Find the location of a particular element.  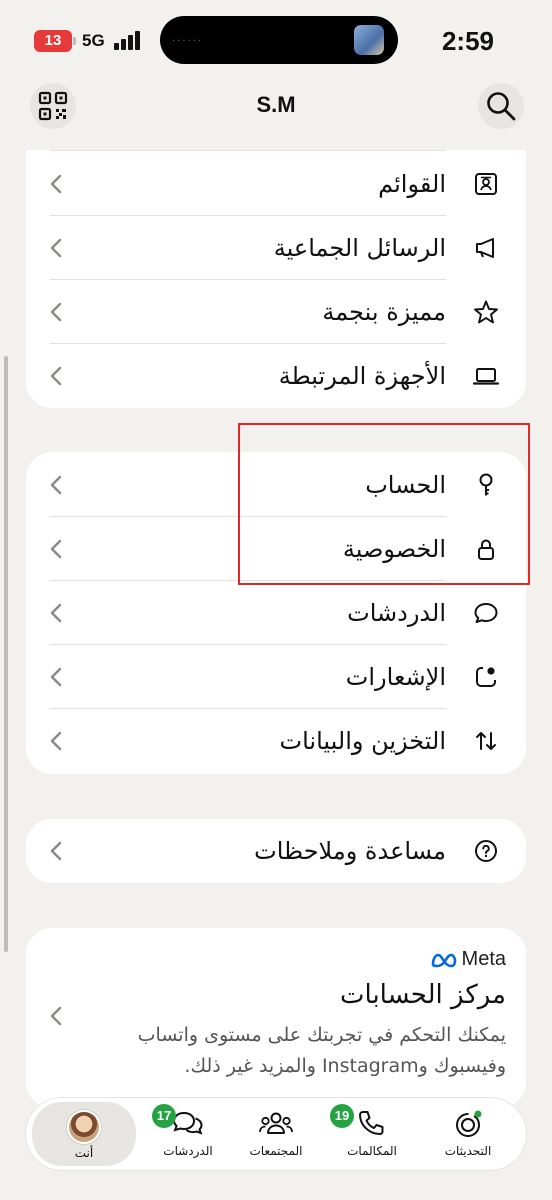

tab-updates: التحديثات is located at coordinates (468, 1134).